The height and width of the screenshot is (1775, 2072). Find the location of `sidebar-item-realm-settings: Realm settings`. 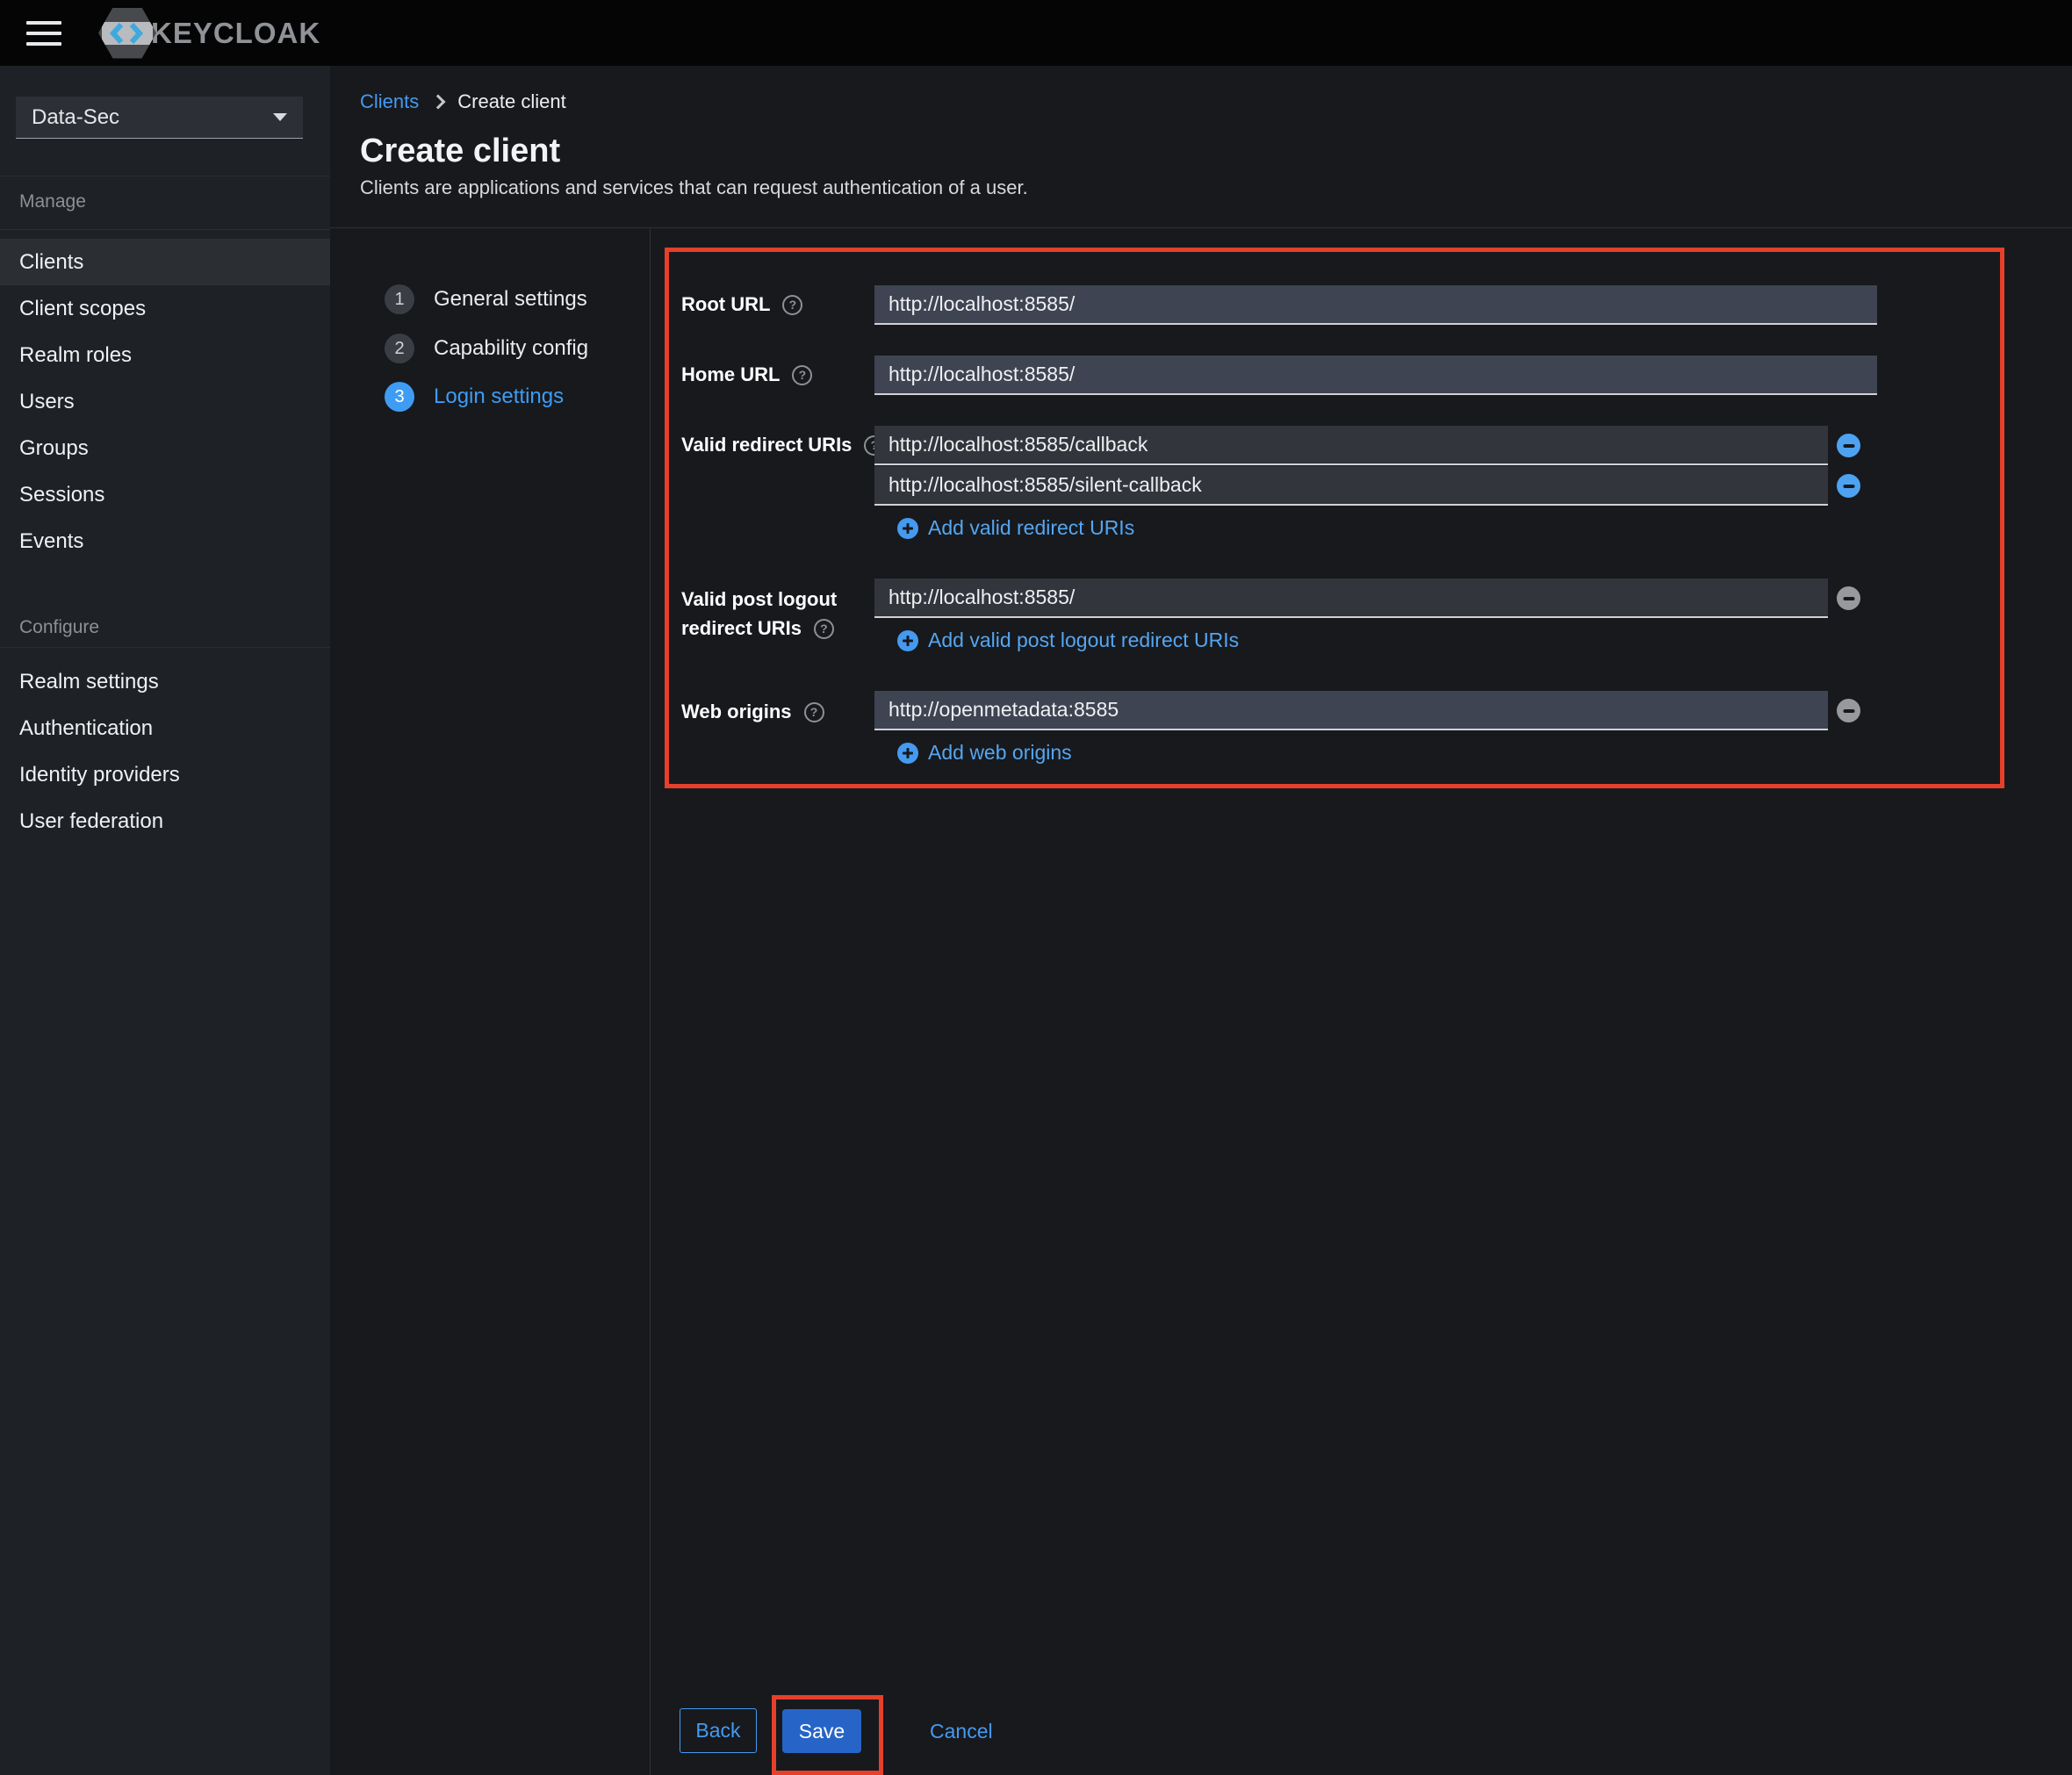

sidebar-item-realm-settings: Realm settings is located at coordinates (165, 681).